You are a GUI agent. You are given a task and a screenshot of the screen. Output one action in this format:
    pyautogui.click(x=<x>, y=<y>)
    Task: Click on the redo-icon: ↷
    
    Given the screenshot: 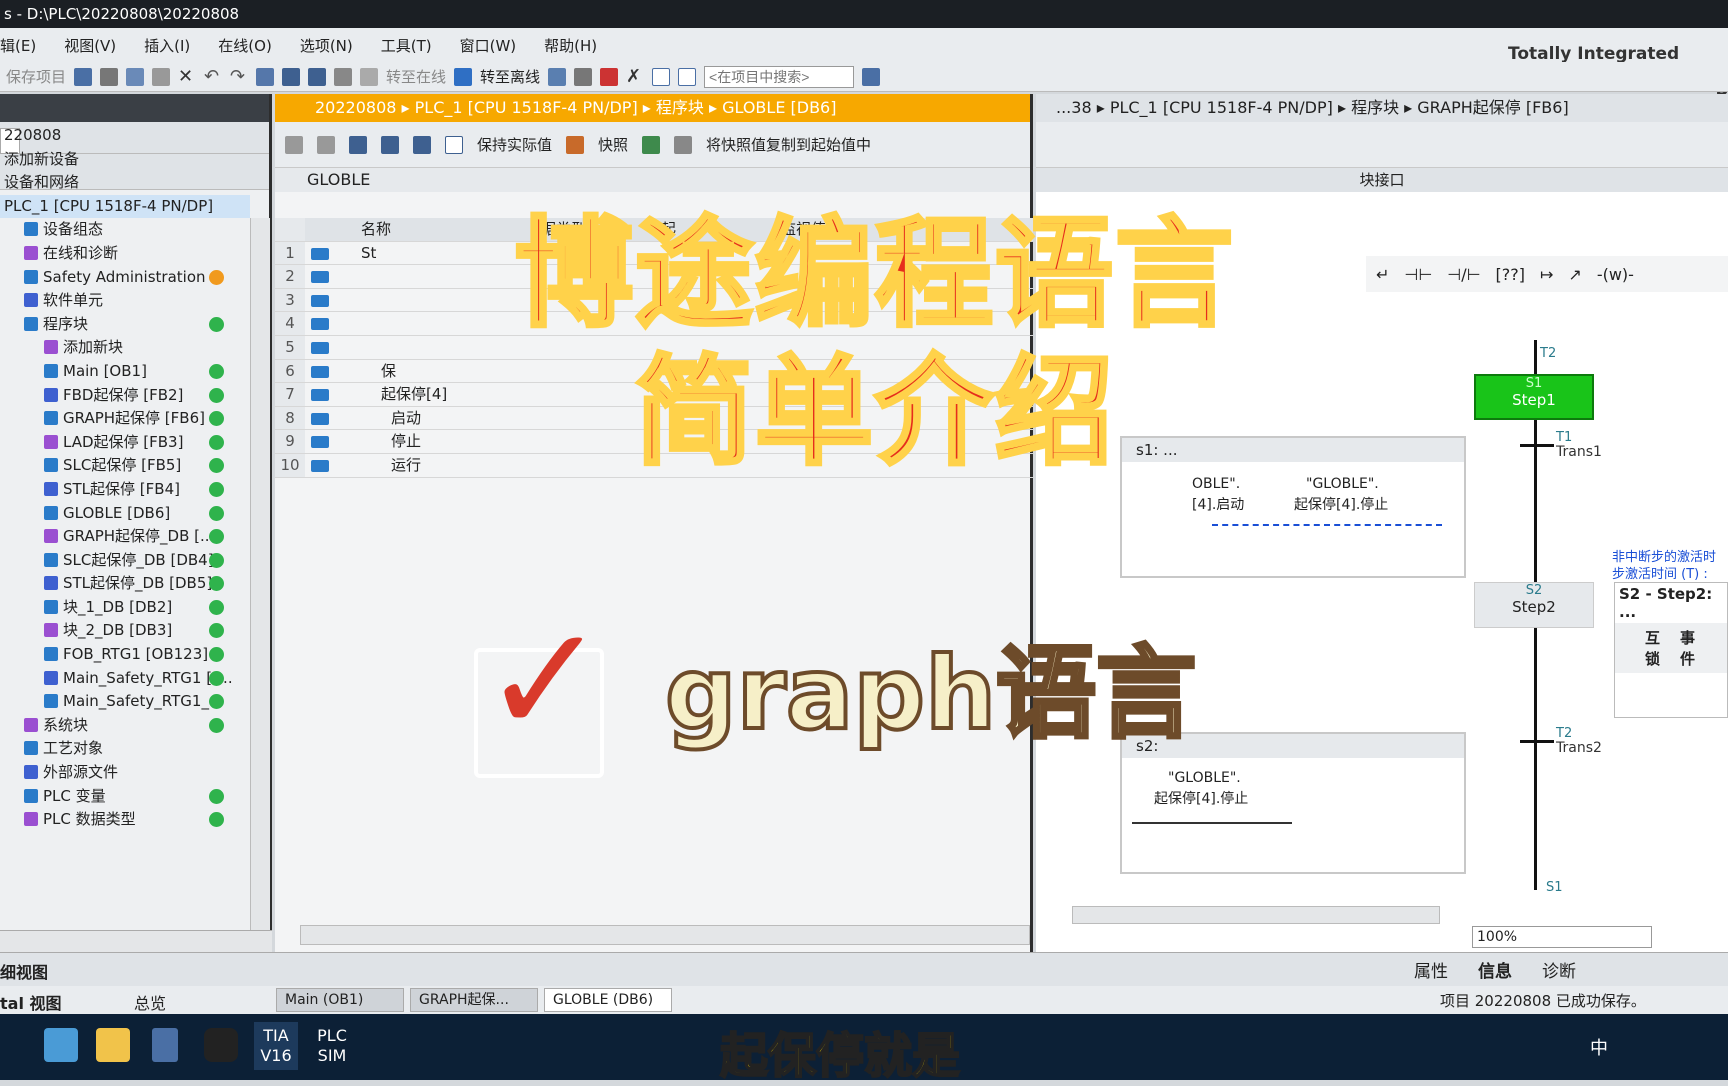 What is the action you would take?
    pyautogui.click(x=239, y=76)
    